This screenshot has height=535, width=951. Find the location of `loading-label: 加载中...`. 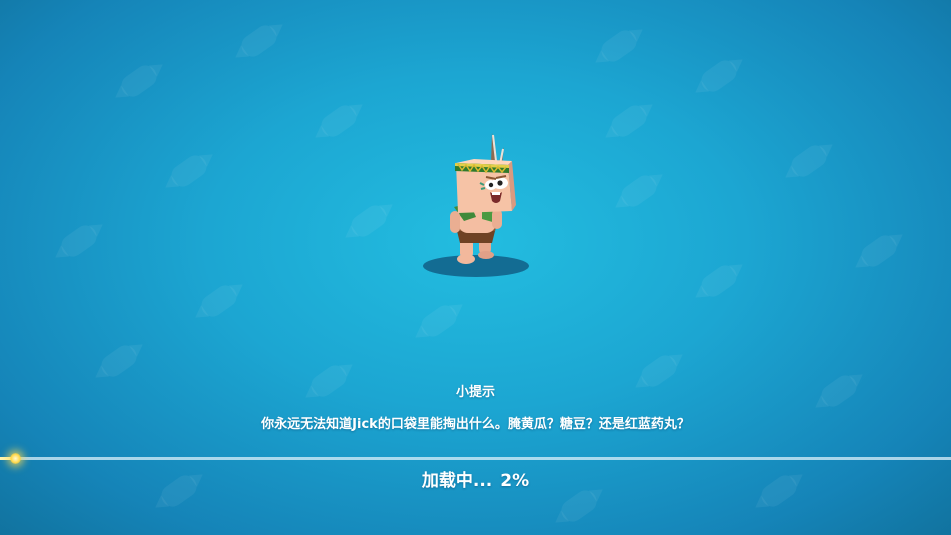

loading-label: 加载中... is located at coordinates (457, 481).